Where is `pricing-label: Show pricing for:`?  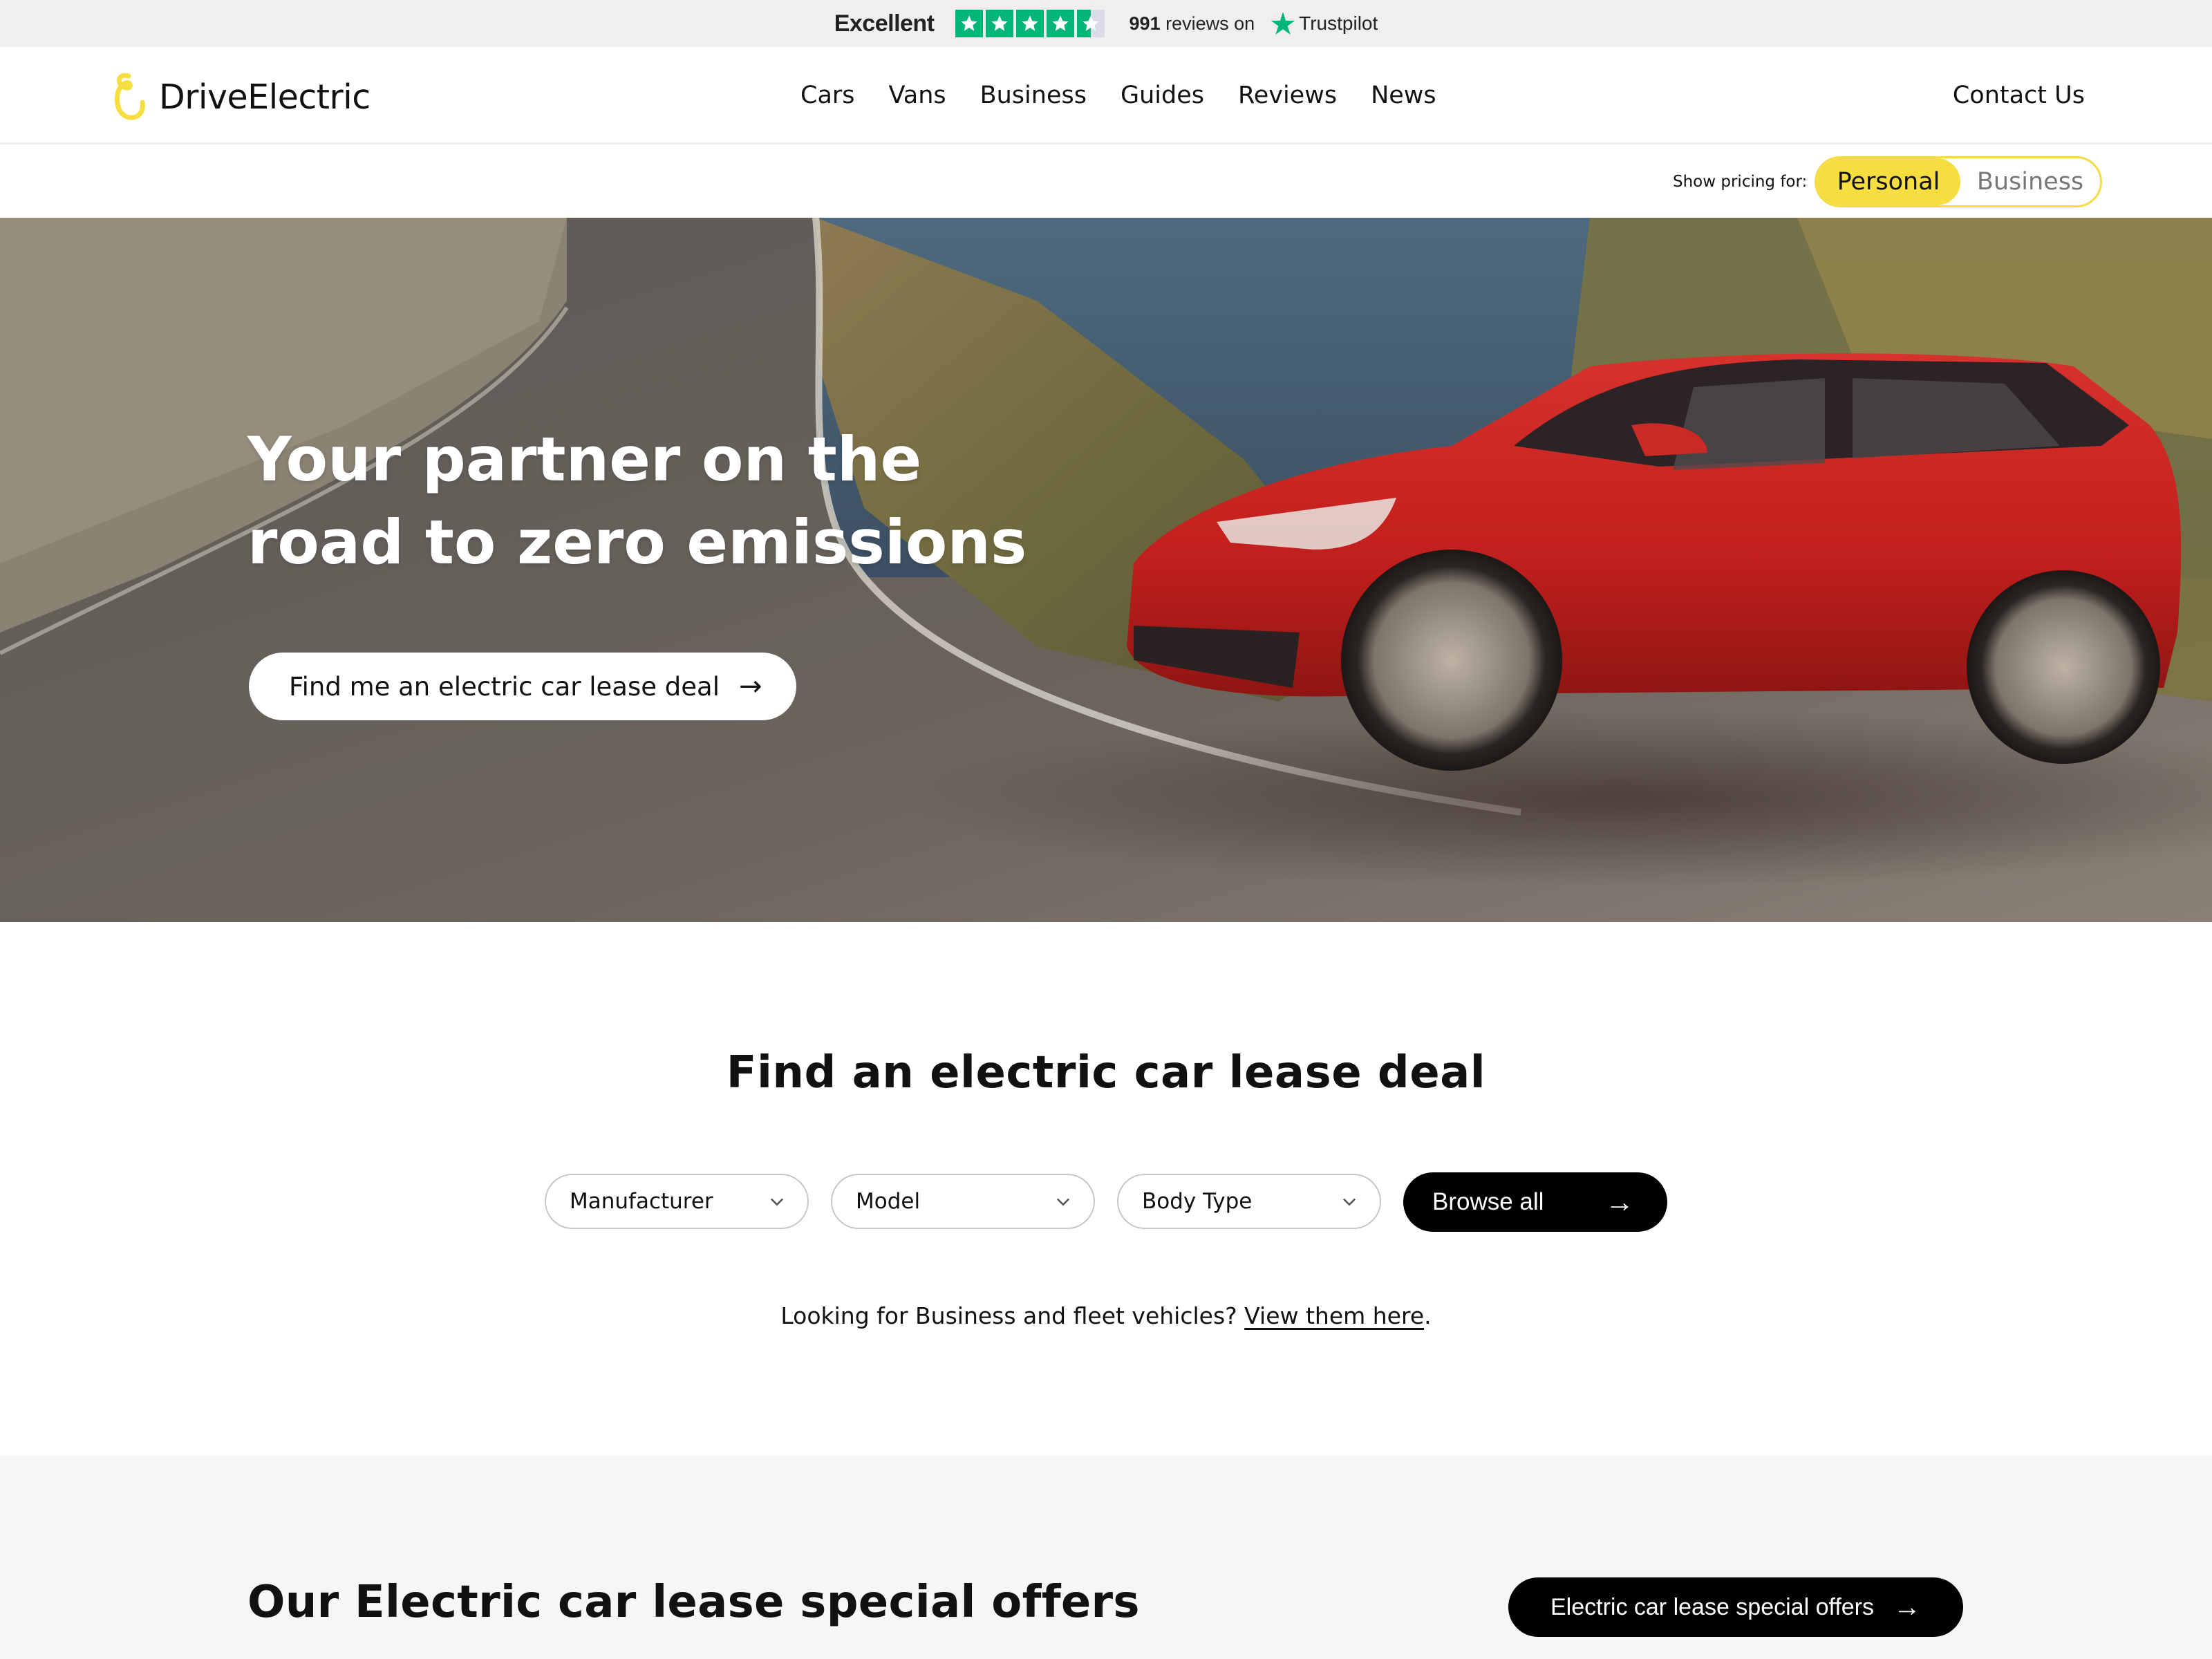
pricing-label: Show pricing for: is located at coordinates (1741, 182).